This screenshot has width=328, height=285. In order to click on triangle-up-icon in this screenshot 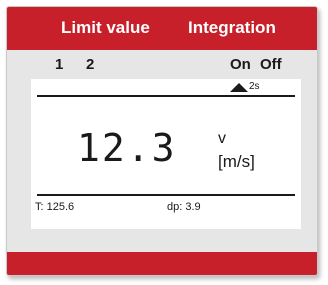, I will do `click(239, 87)`.